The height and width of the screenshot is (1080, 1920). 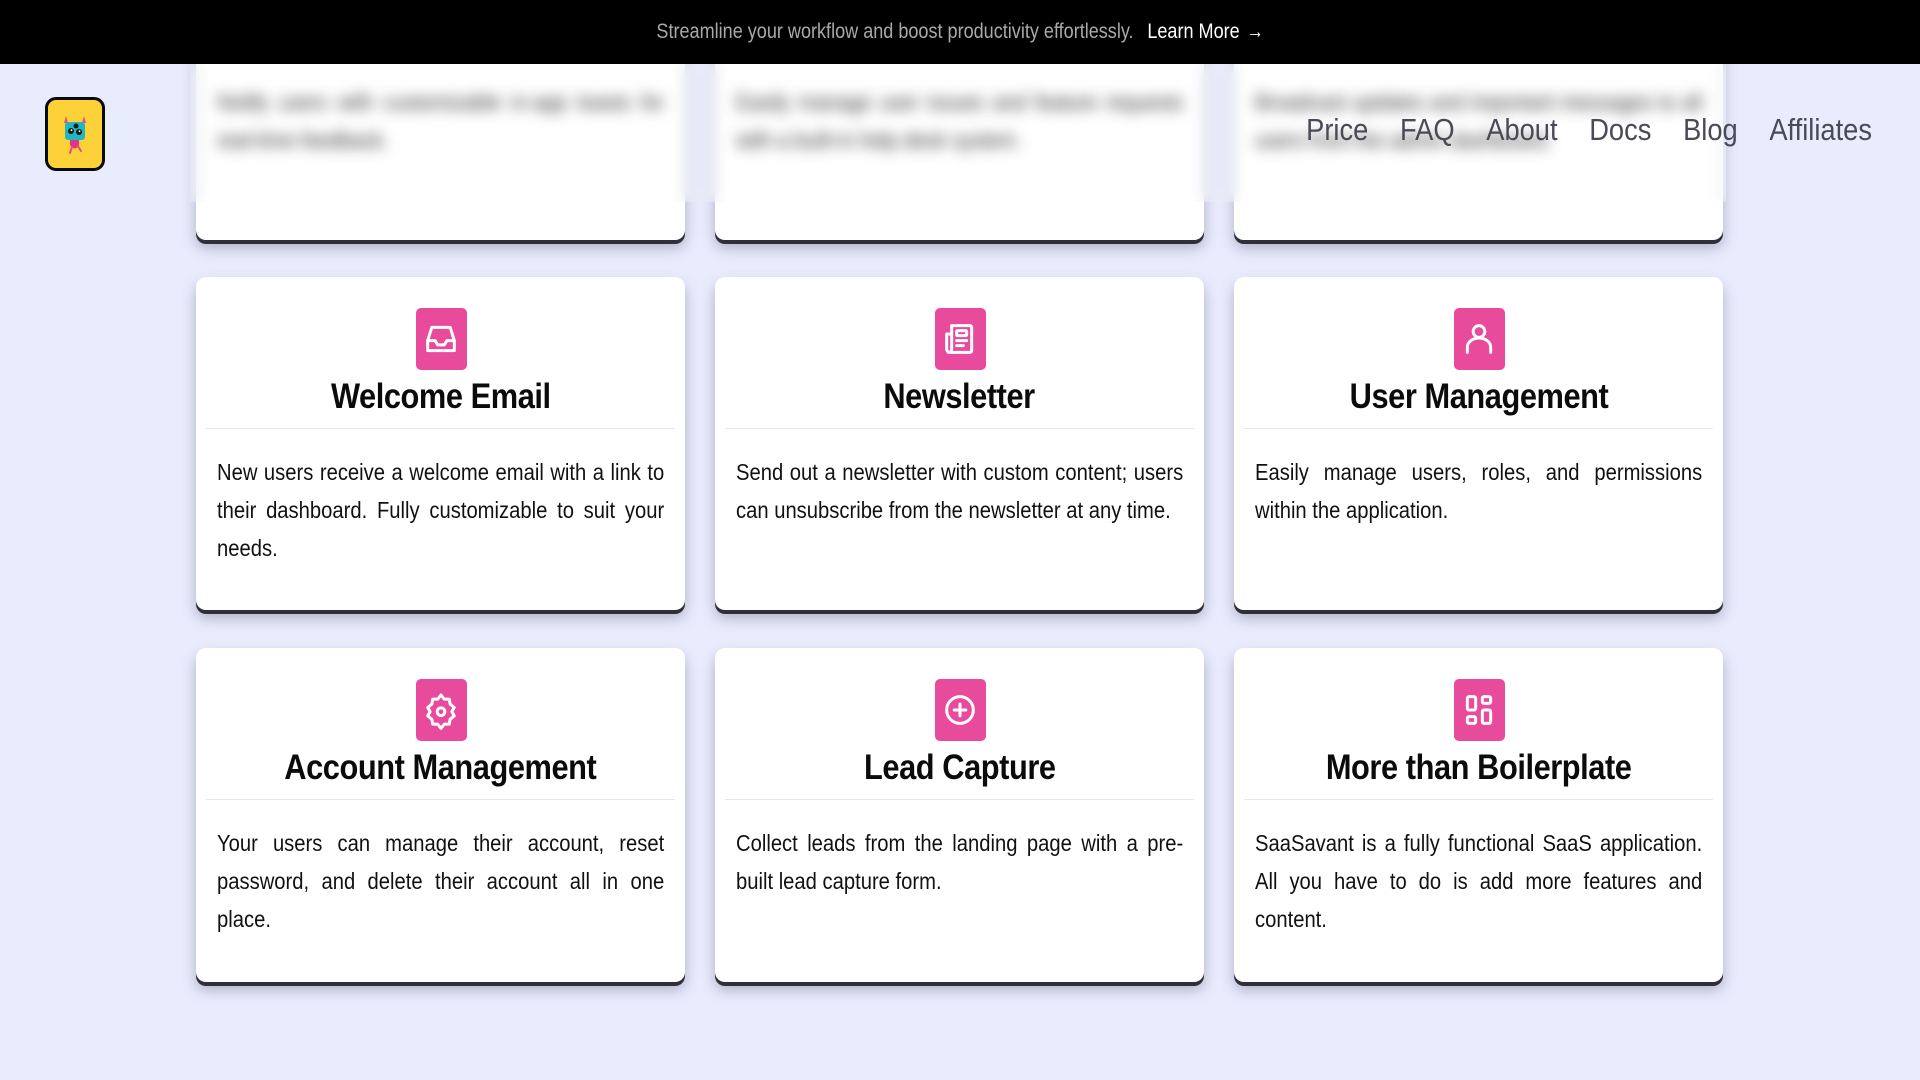 I want to click on mascot-logo-icon, so click(x=75, y=135).